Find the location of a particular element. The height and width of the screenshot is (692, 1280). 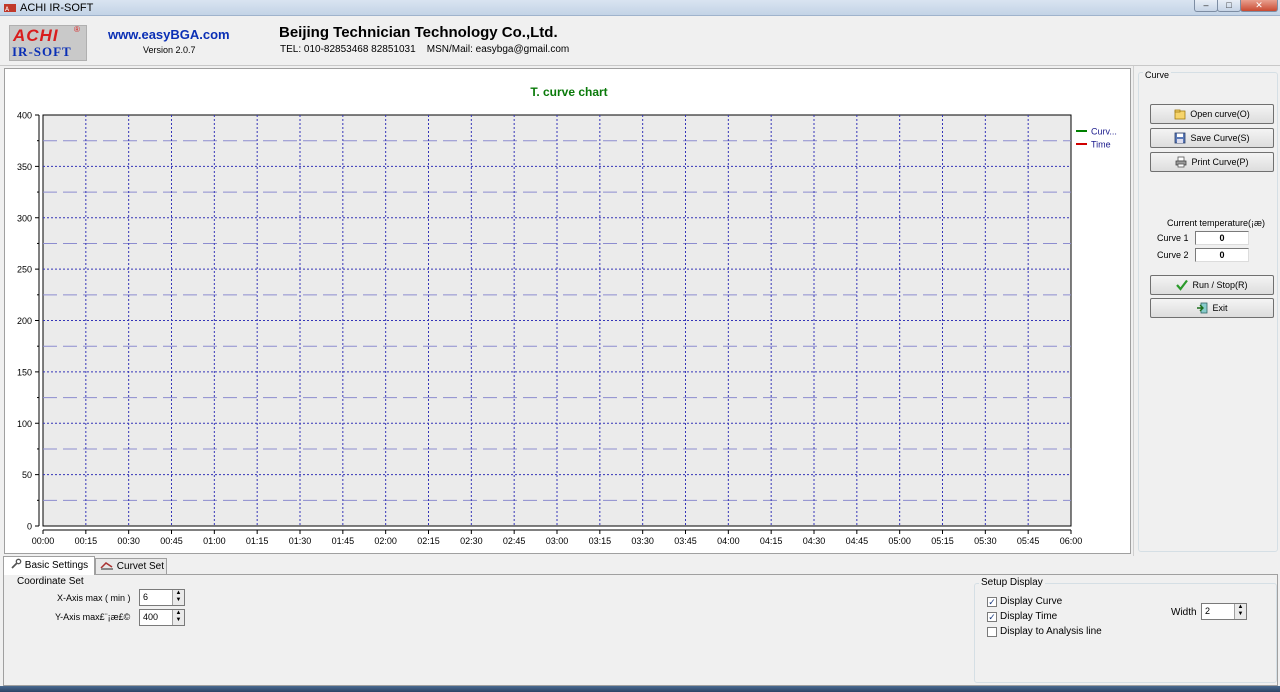

app-icon: A is located at coordinates (10, 8).